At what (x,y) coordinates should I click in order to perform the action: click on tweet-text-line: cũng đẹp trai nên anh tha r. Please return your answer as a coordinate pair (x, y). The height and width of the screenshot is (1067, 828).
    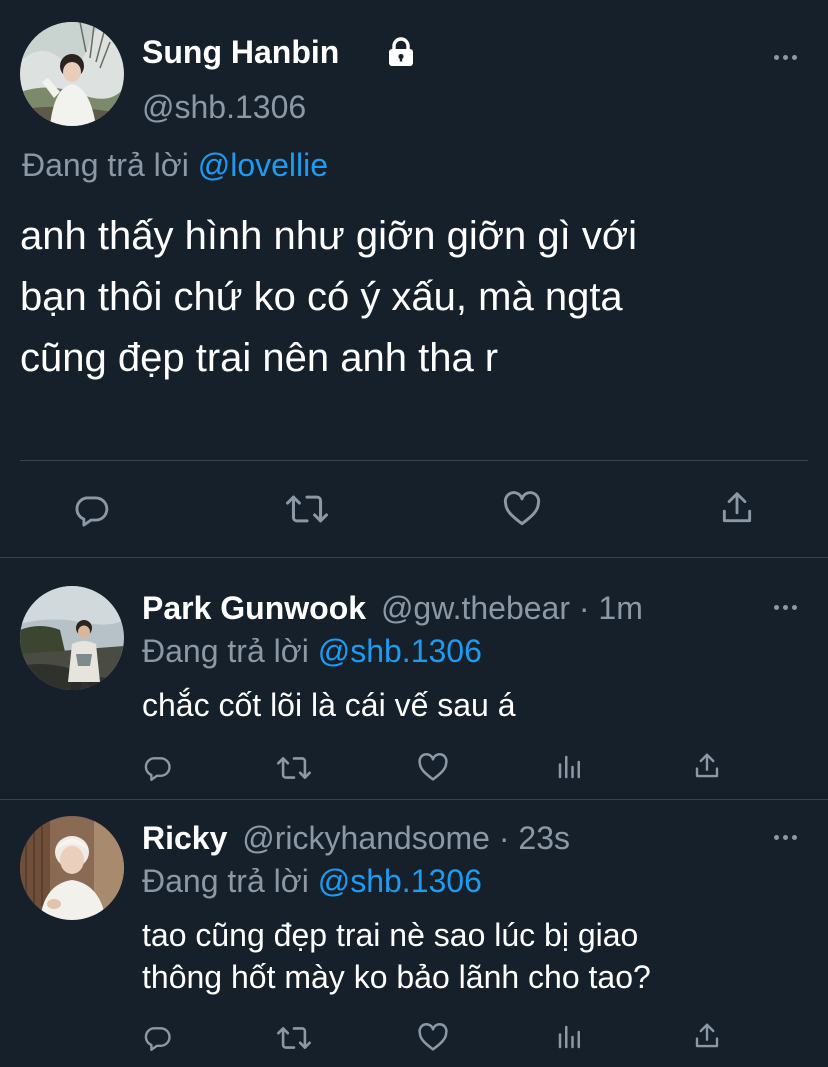
    Looking at the image, I should click on (259, 358).